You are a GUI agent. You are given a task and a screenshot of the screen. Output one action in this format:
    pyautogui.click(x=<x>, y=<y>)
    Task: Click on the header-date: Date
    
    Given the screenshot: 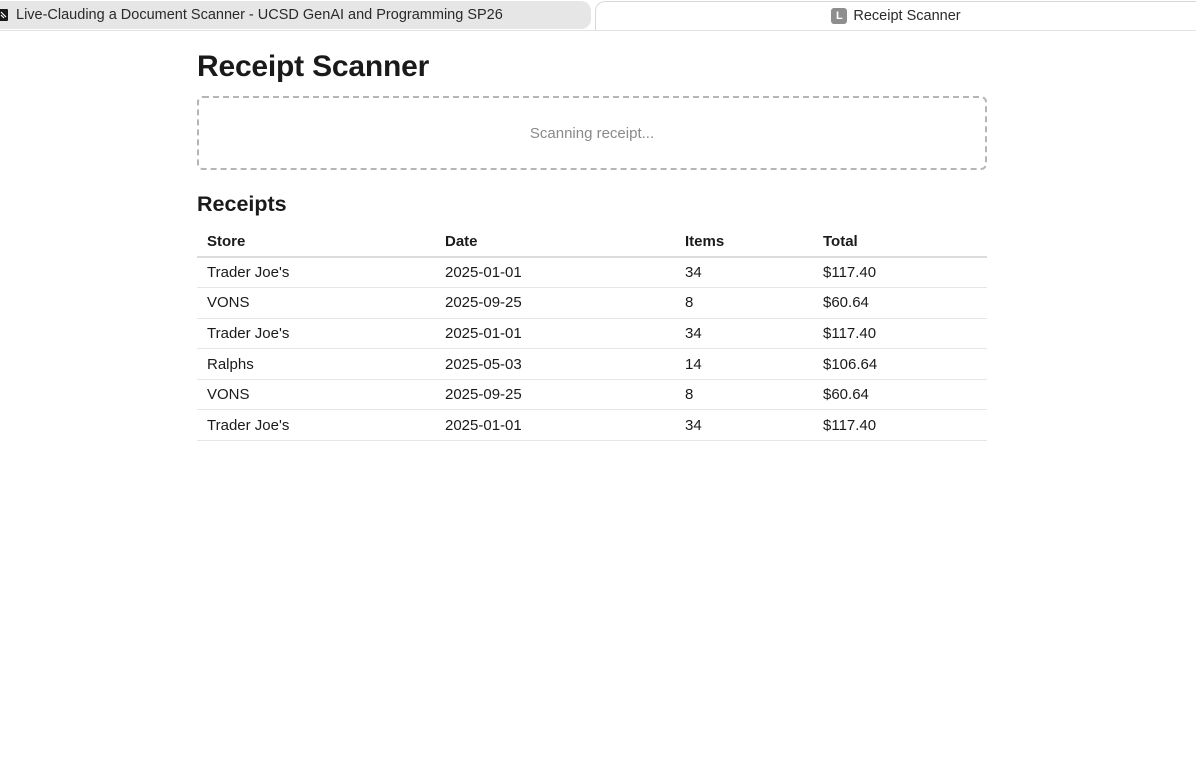 What is the action you would take?
    pyautogui.click(x=555, y=242)
    